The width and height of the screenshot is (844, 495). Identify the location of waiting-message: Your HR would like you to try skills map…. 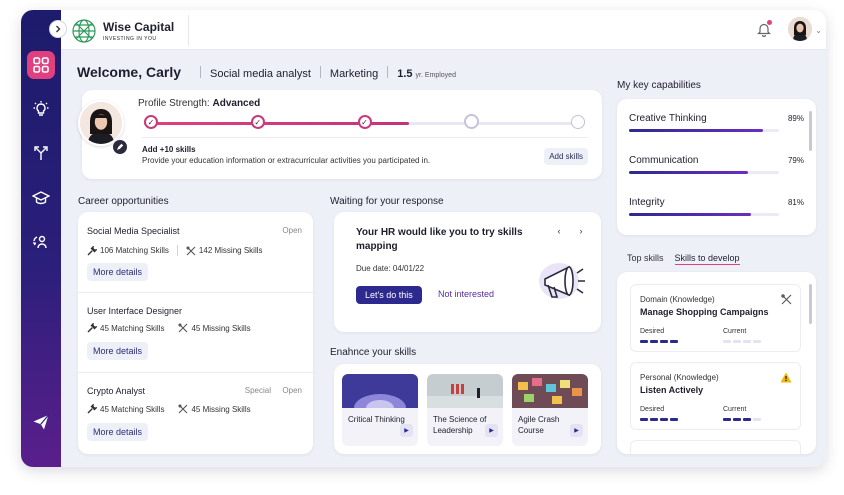
(439, 239).